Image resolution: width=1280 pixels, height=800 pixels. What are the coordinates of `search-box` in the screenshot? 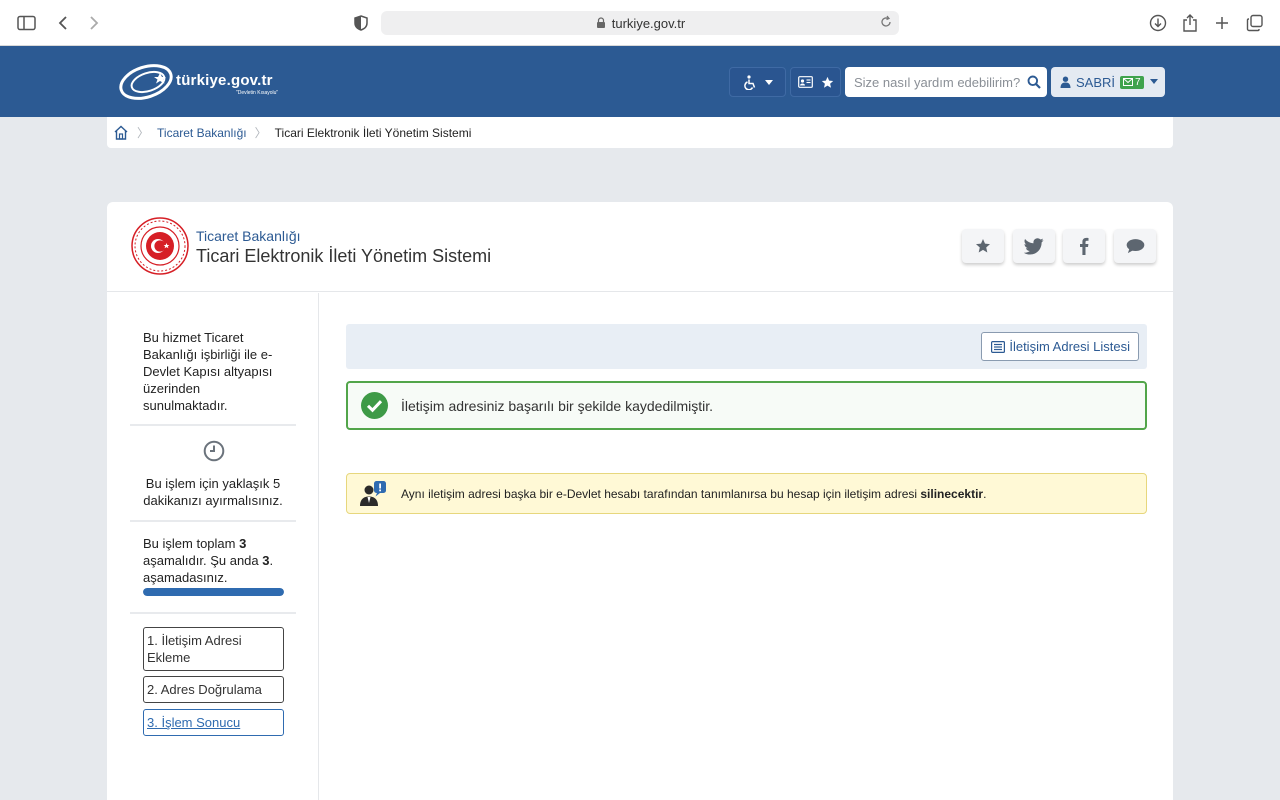 It's located at (946, 82).